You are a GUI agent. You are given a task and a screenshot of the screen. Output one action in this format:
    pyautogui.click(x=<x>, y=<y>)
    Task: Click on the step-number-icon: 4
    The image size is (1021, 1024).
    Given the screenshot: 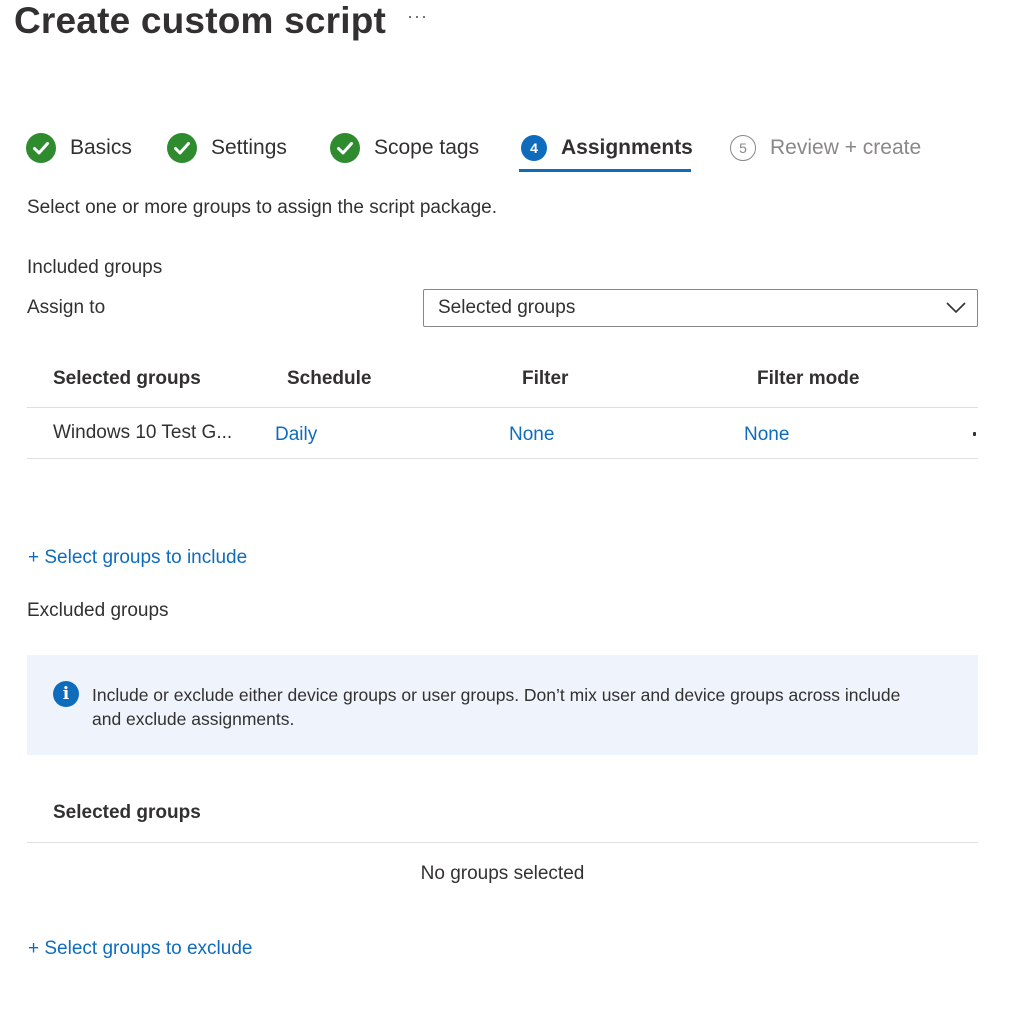 What is the action you would take?
    pyautogui.click(x=534, y=148)
    